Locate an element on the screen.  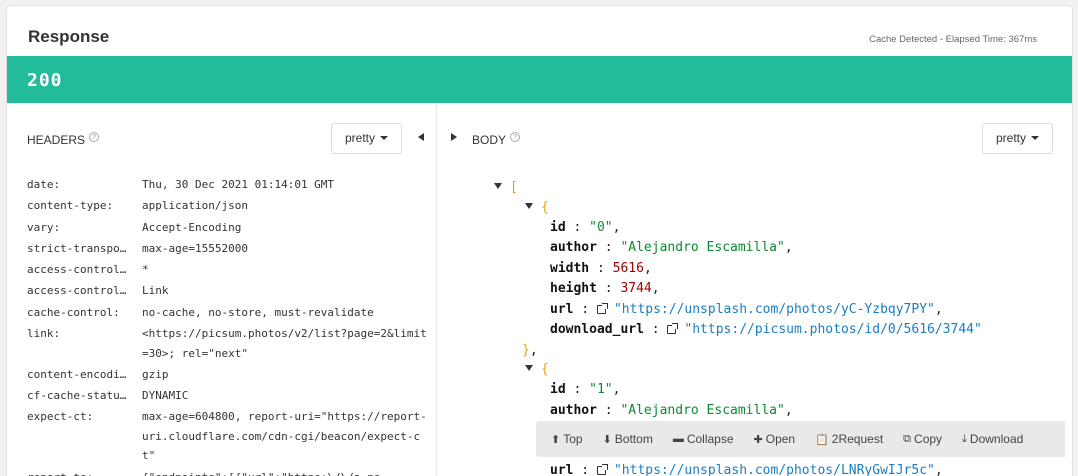
header-row: content-type: application/json is located at coordinates (227, 206).